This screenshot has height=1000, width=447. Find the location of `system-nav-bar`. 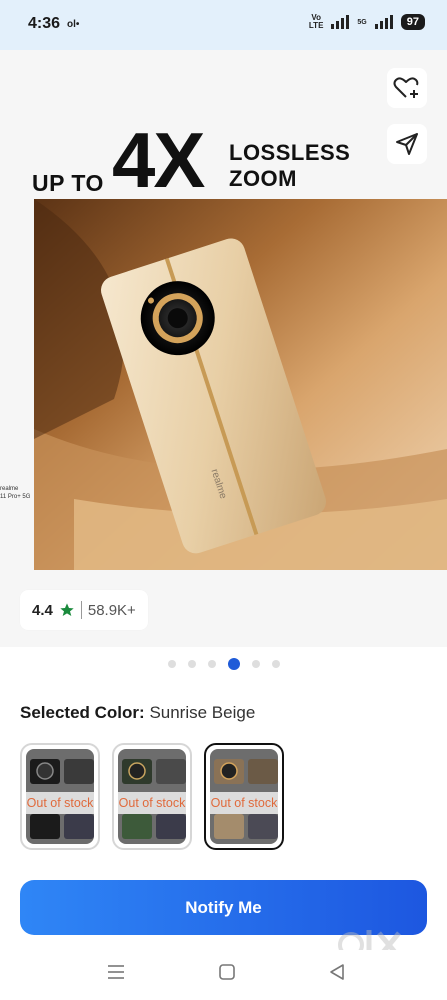

system-nav-bar is located at coordinates (223, 975).